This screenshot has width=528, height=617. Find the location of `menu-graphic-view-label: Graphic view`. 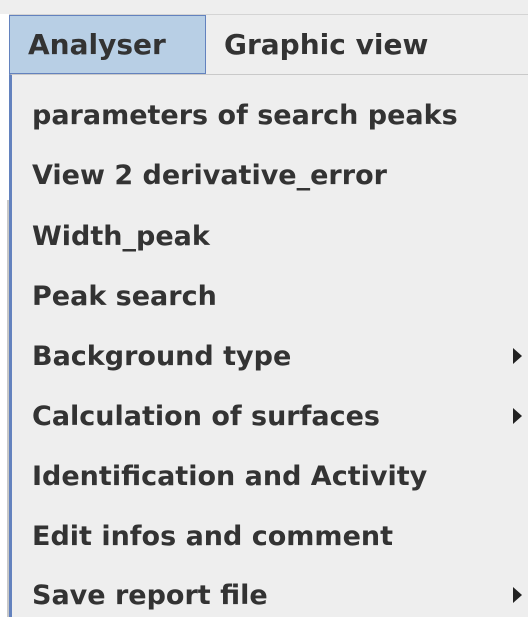

menu-graphic-view-label: Graphic view is located at coordinates (326, 44).